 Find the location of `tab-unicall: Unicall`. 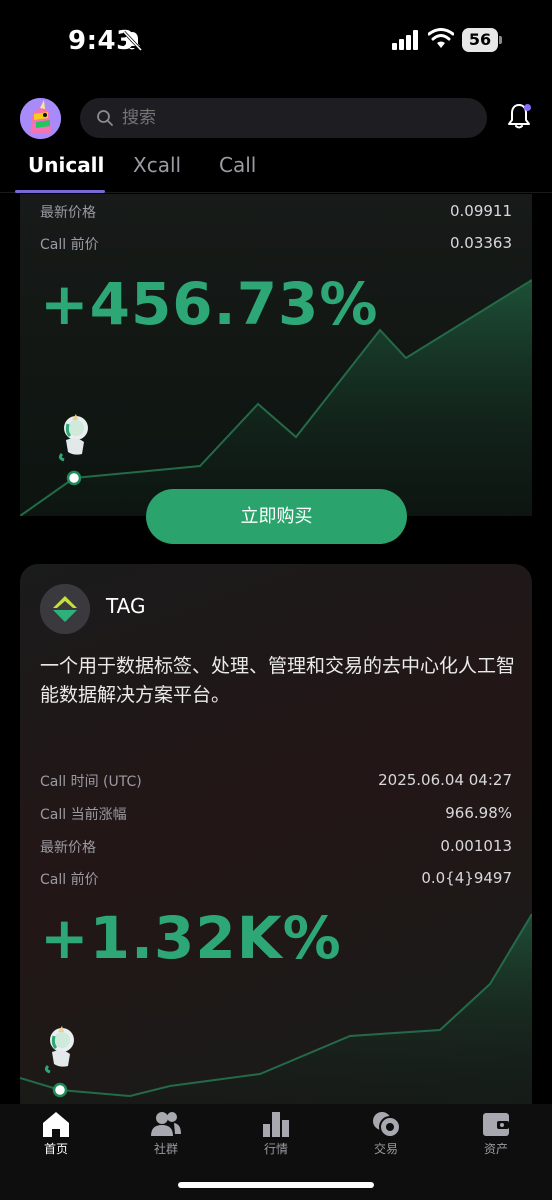

tab-unicall: Unicall is located at coordinates (66, 165).